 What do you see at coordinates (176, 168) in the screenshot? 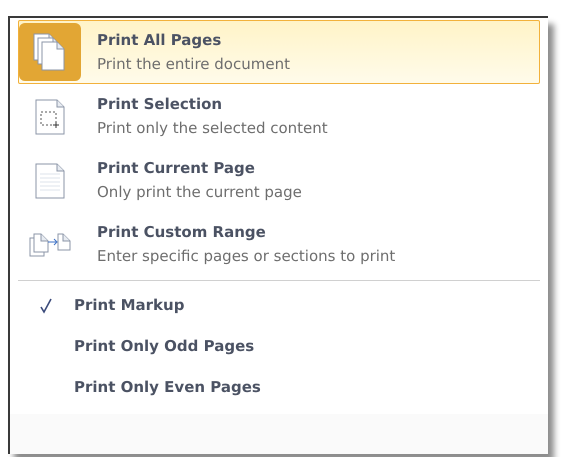
I see `menu-item-title: Print Current Page` at bounding box center [176, 168].